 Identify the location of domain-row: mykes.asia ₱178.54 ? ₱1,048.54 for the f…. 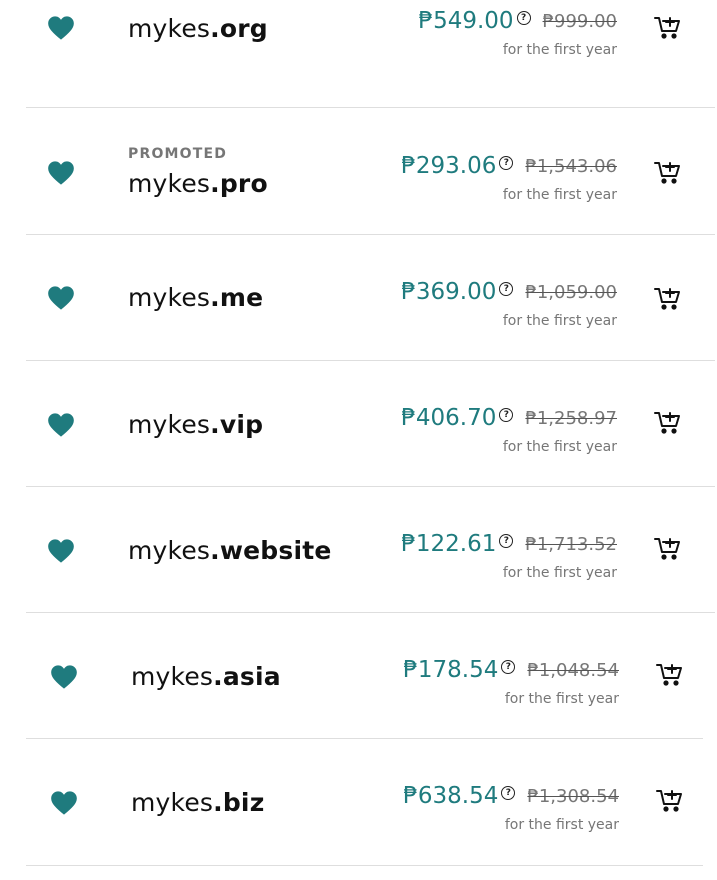
(358, 676).